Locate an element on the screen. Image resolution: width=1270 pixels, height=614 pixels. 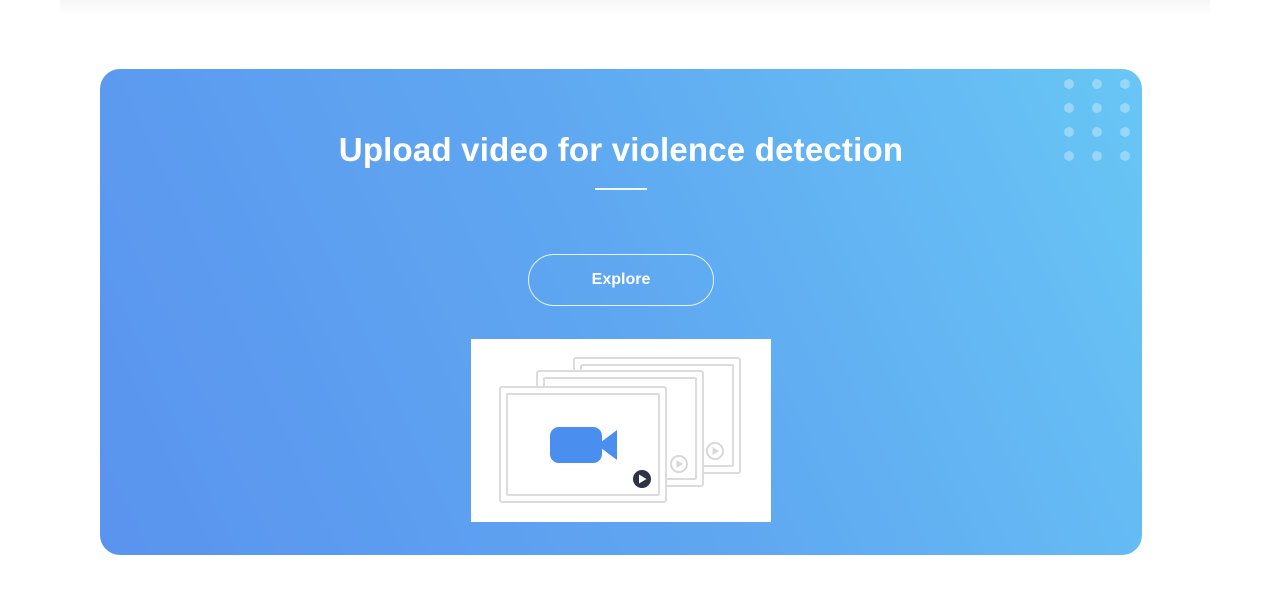
video-stack-illustration is located at coordinates (620, 430).